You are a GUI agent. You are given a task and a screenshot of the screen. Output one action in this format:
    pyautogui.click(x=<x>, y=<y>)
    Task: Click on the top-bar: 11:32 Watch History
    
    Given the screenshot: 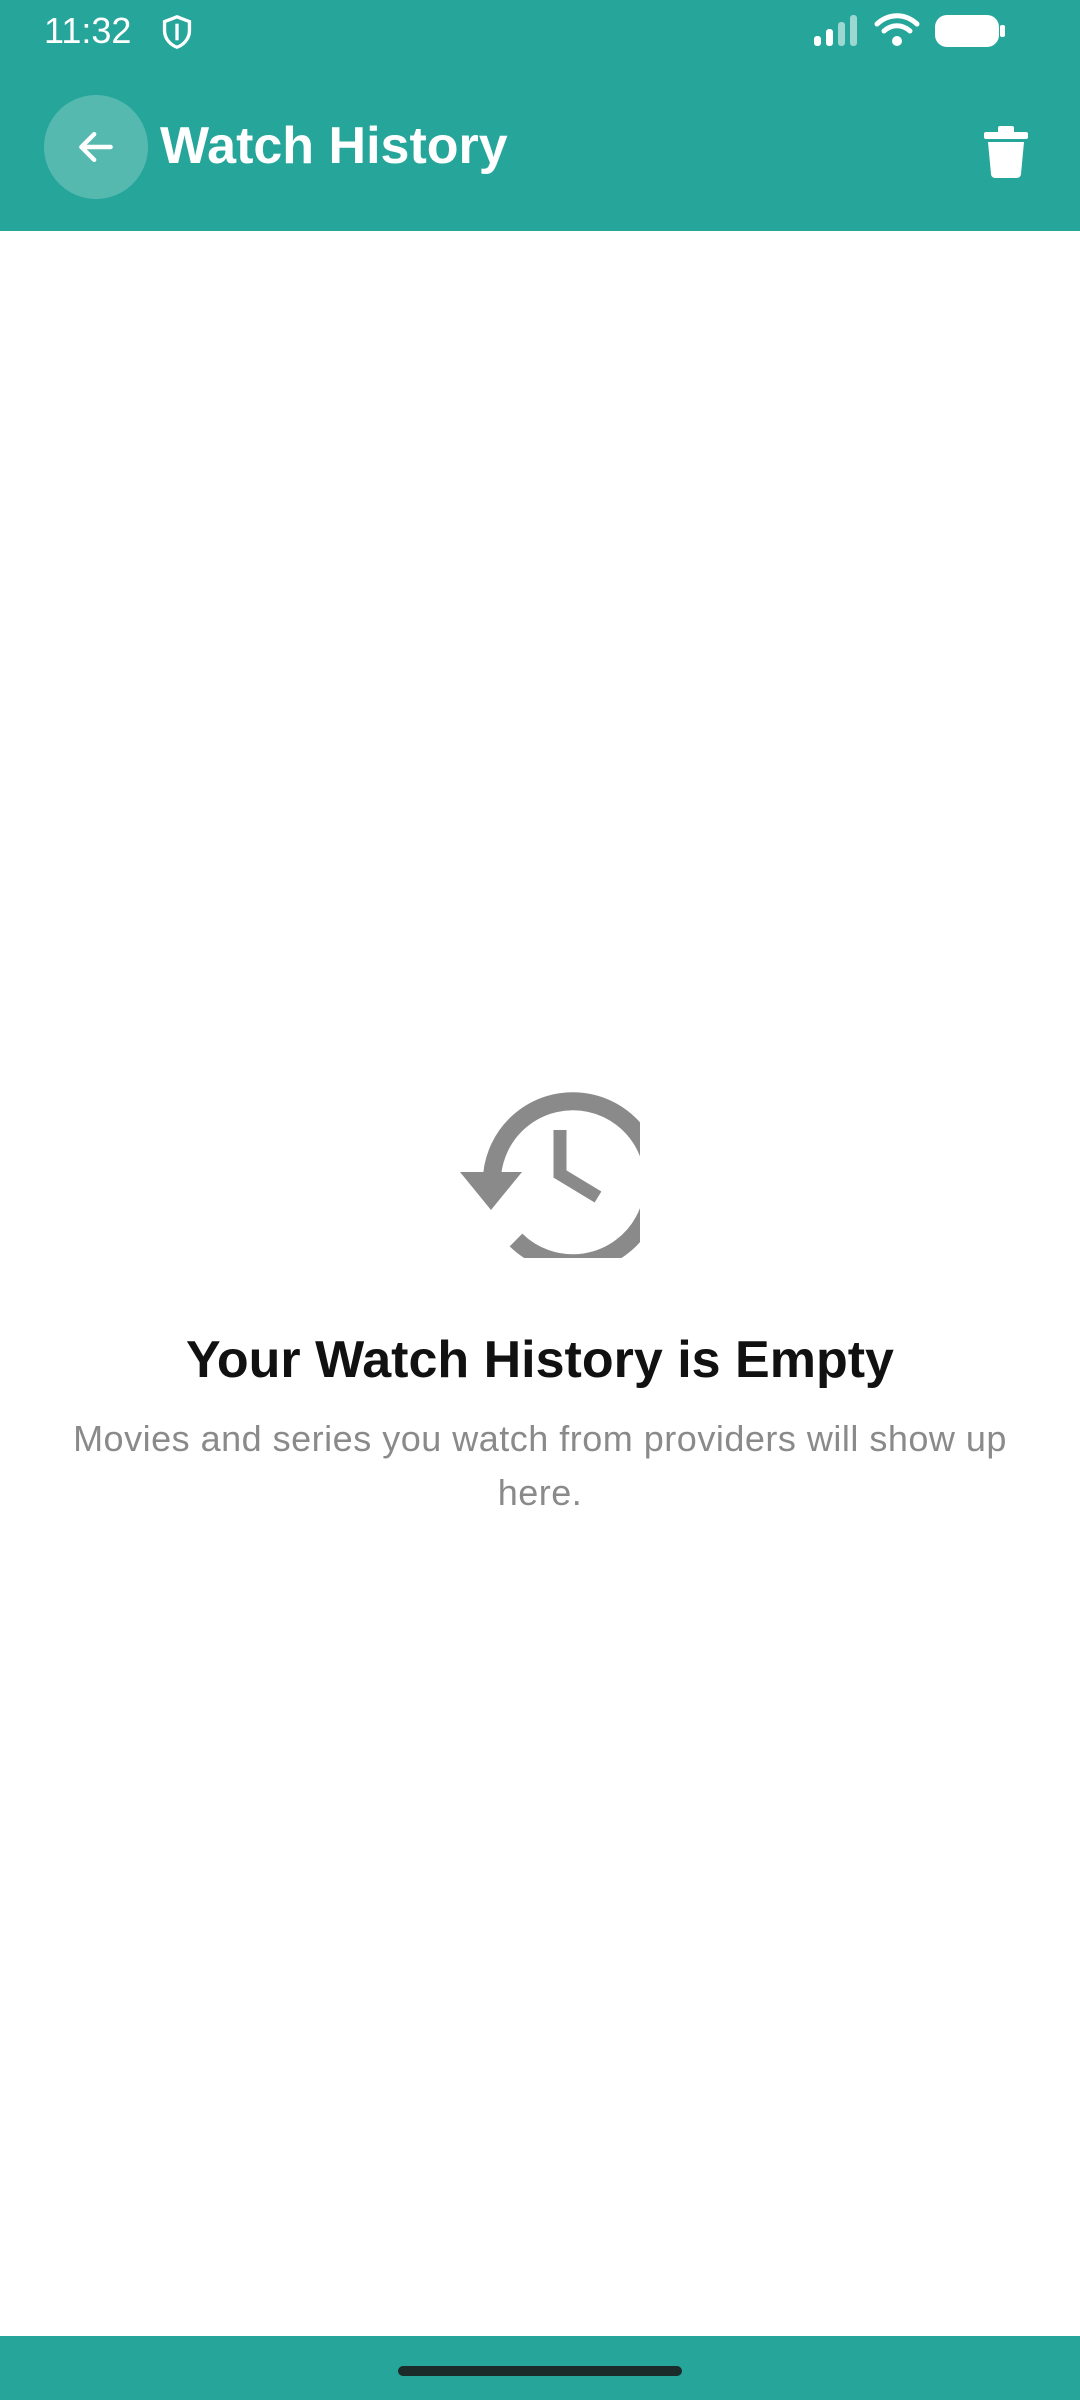 What is the action you would take?
    pyautogui.click(x=540, y=115)
    